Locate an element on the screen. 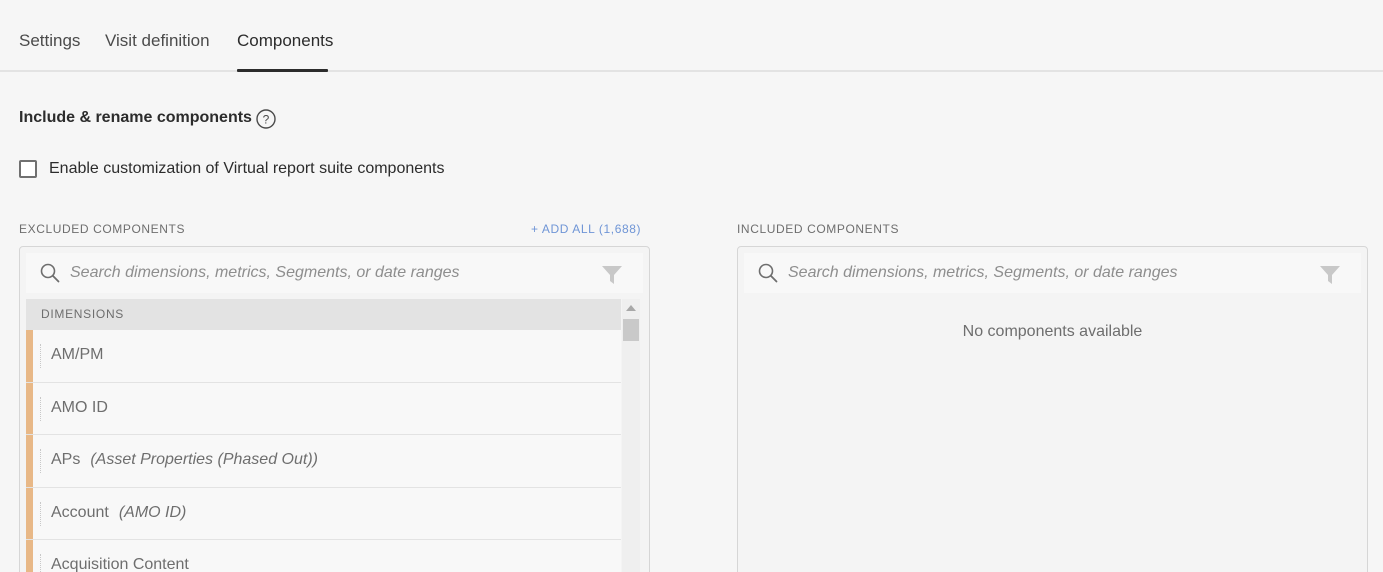 This screenshot has height=572, width=1383. component-name: Account is located at coordinates (80, 512).